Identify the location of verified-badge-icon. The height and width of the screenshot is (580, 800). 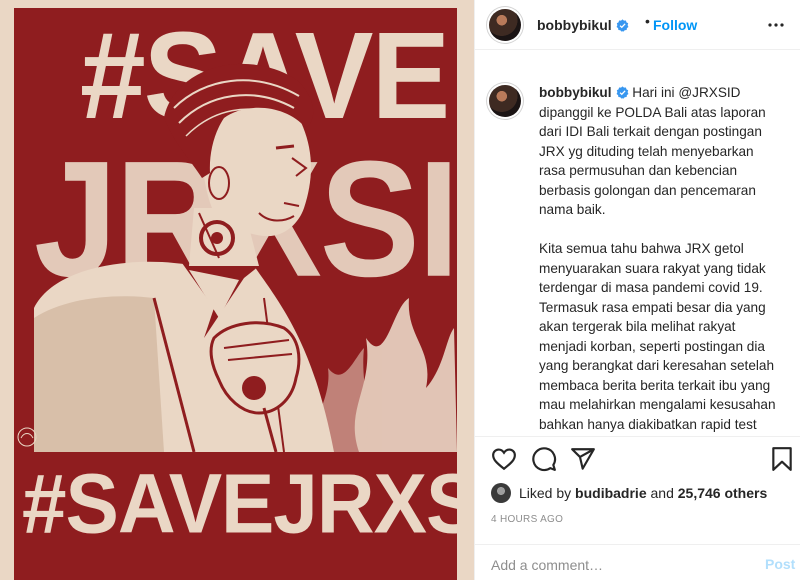
(622, 25).